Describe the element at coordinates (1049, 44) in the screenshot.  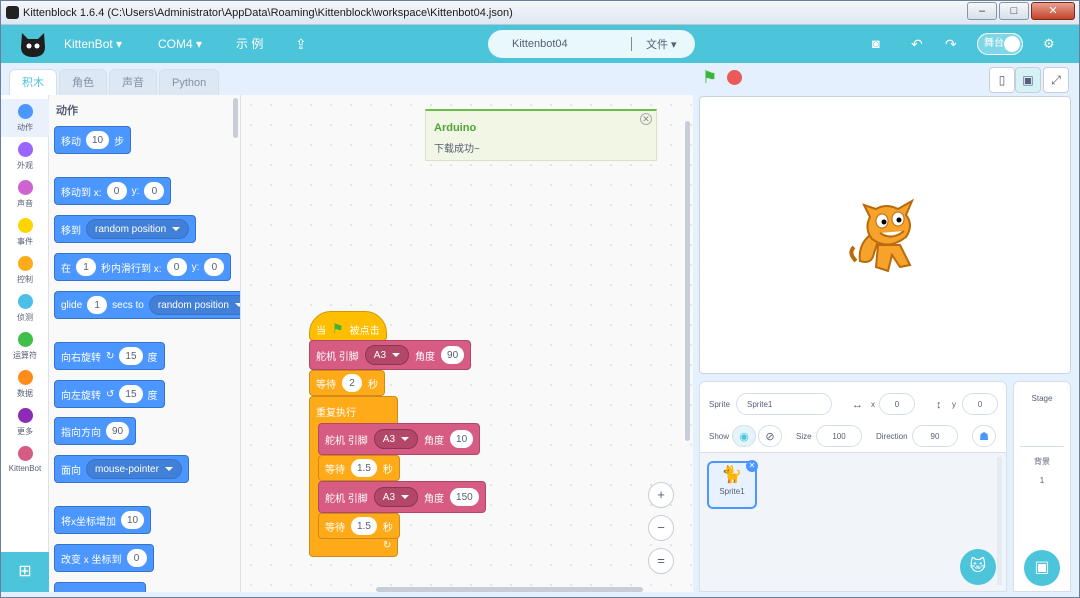
I see `settings-gear-icon: ⚙` at that location.